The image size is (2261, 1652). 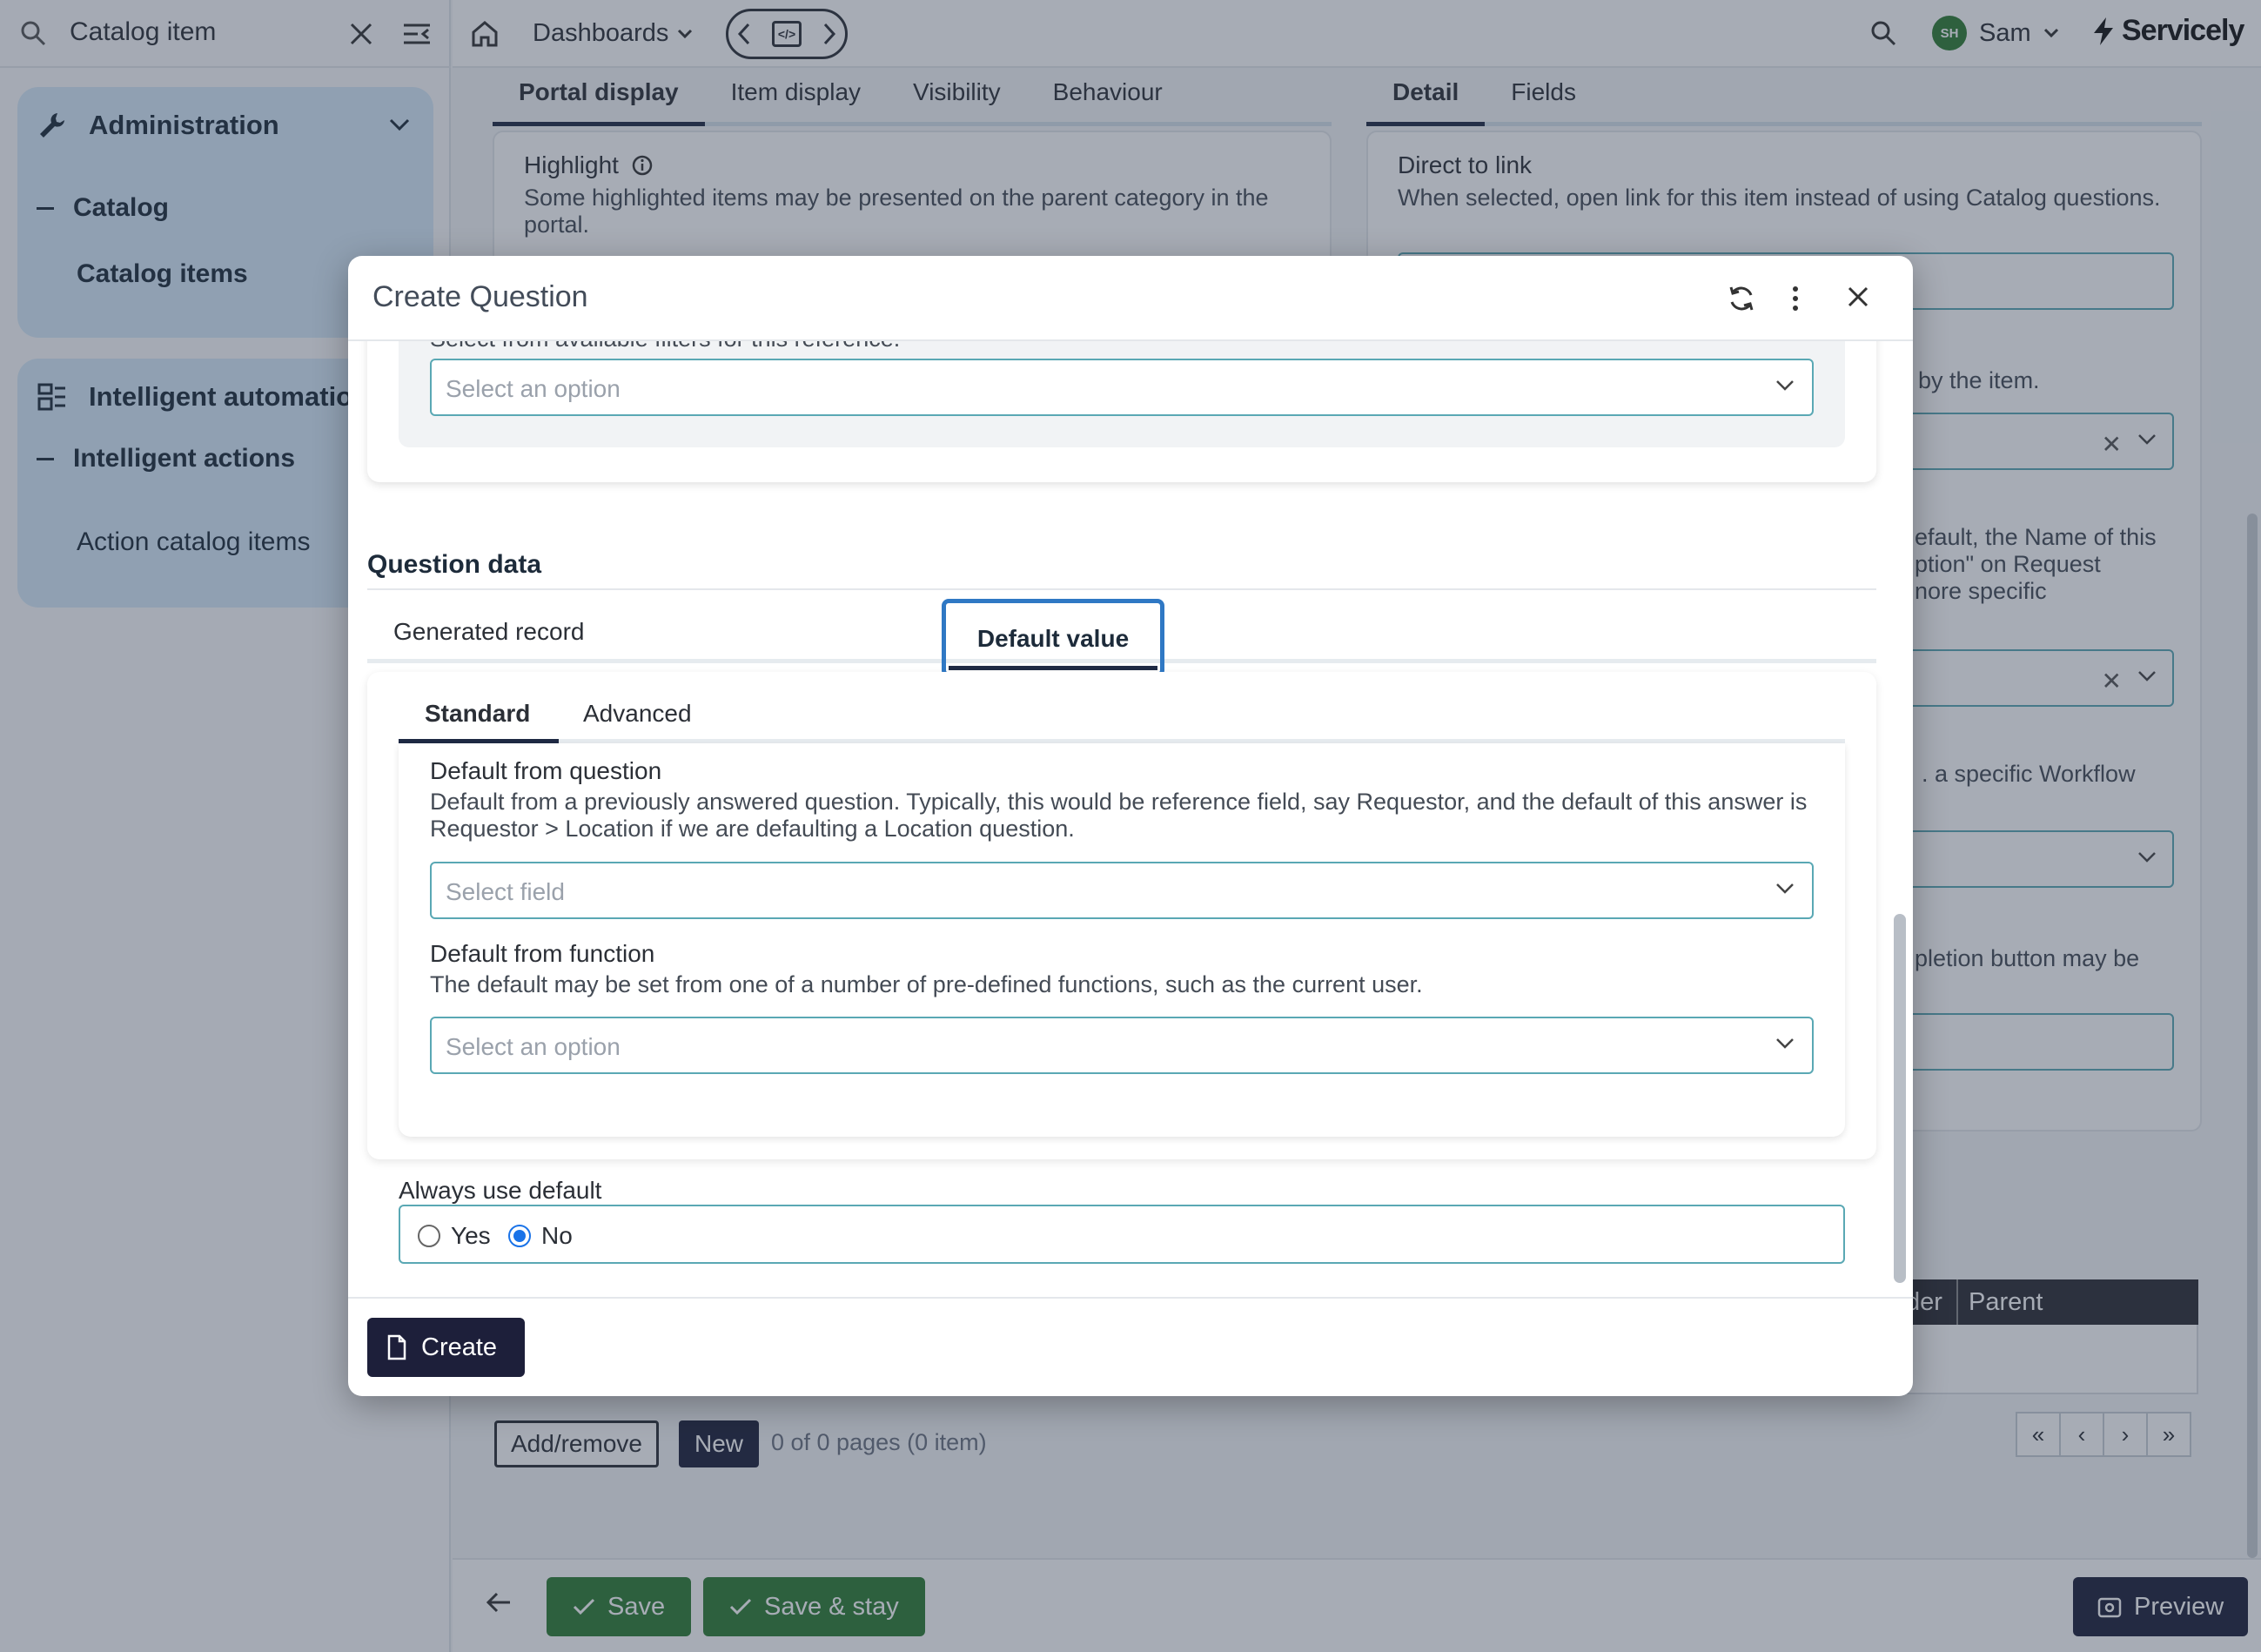 I want to click on dialog-header: Create Question, so click(x=1130, y=299).